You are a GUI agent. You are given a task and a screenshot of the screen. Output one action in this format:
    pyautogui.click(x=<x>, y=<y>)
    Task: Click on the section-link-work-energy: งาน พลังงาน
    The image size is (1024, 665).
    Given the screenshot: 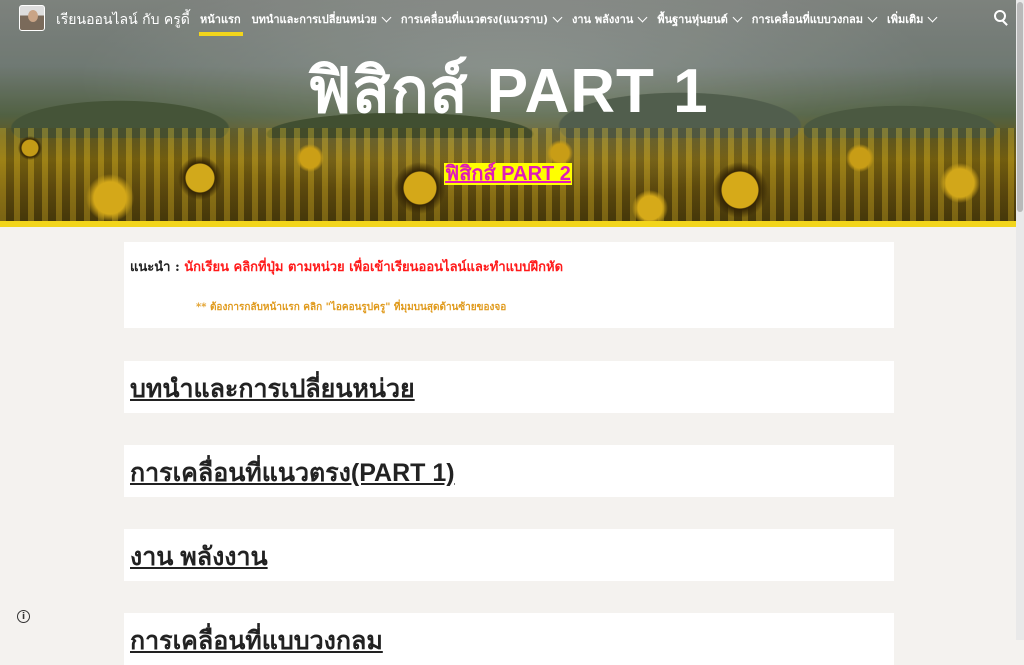 What is the action you would take?
    pyautogui.click(x=199, y=557)
    